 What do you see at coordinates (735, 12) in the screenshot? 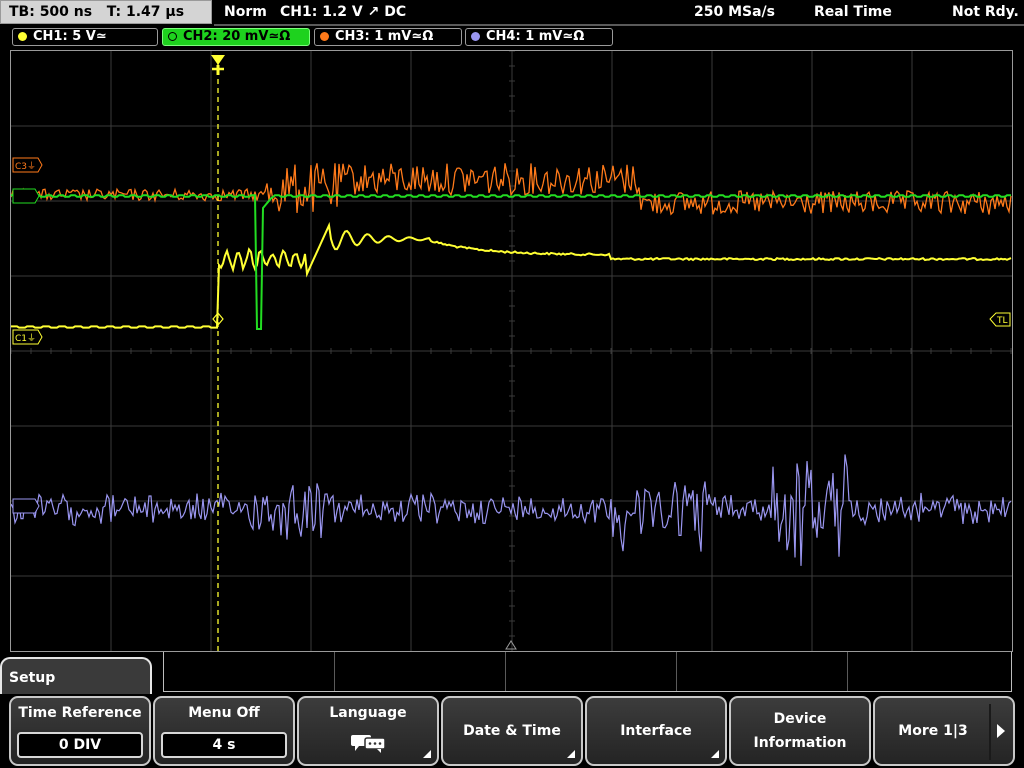
I see `sample-rate: 250 MSa/s` at bounding box center [735, 12].